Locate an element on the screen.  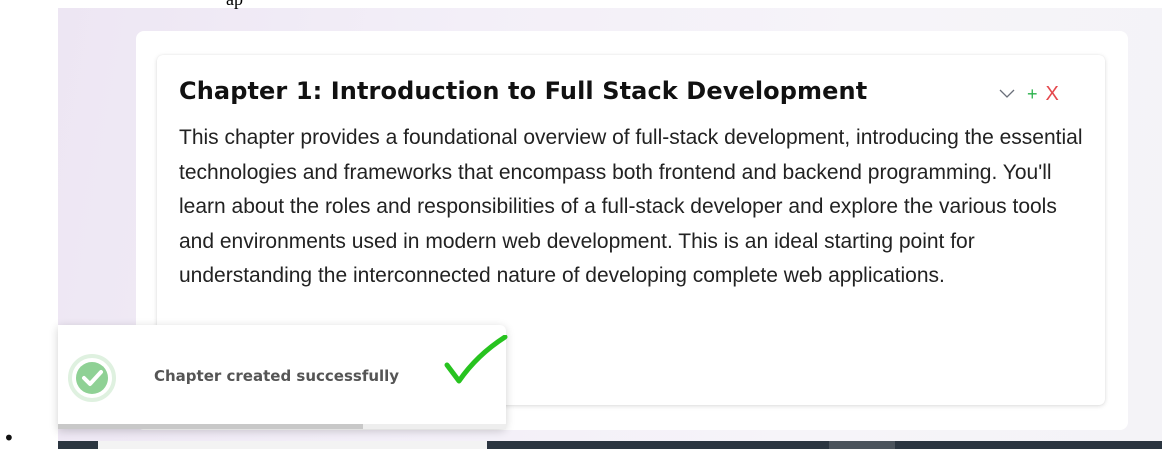
toast-message: Chapter created successfully is located at coordinates (277, 376).